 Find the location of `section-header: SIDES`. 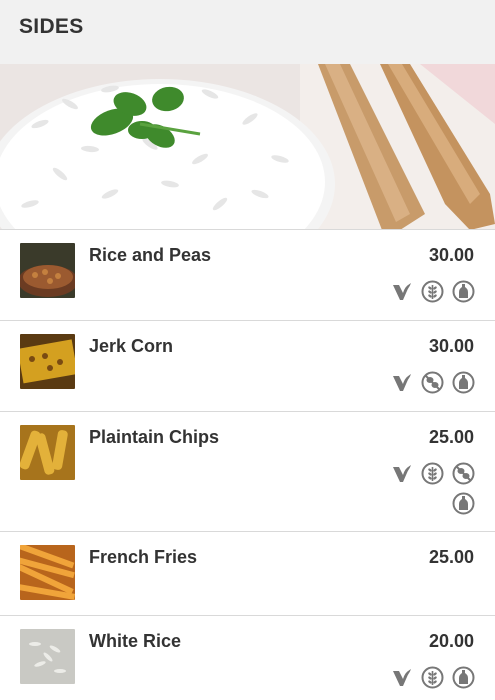

section-header: SIDES is located at coordinates (247, 32).